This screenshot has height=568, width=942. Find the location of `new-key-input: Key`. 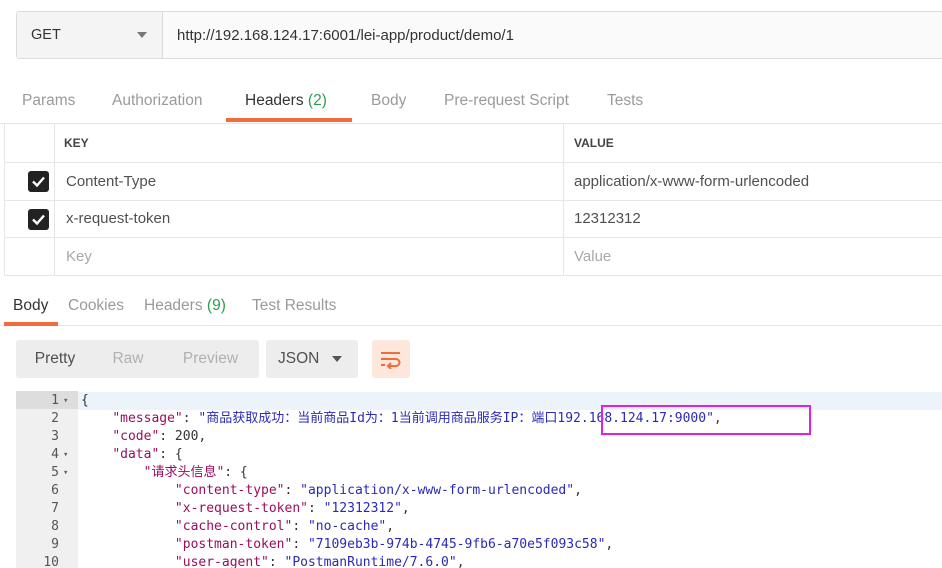

new-key-input: Key is located at coordinates (79, 256).